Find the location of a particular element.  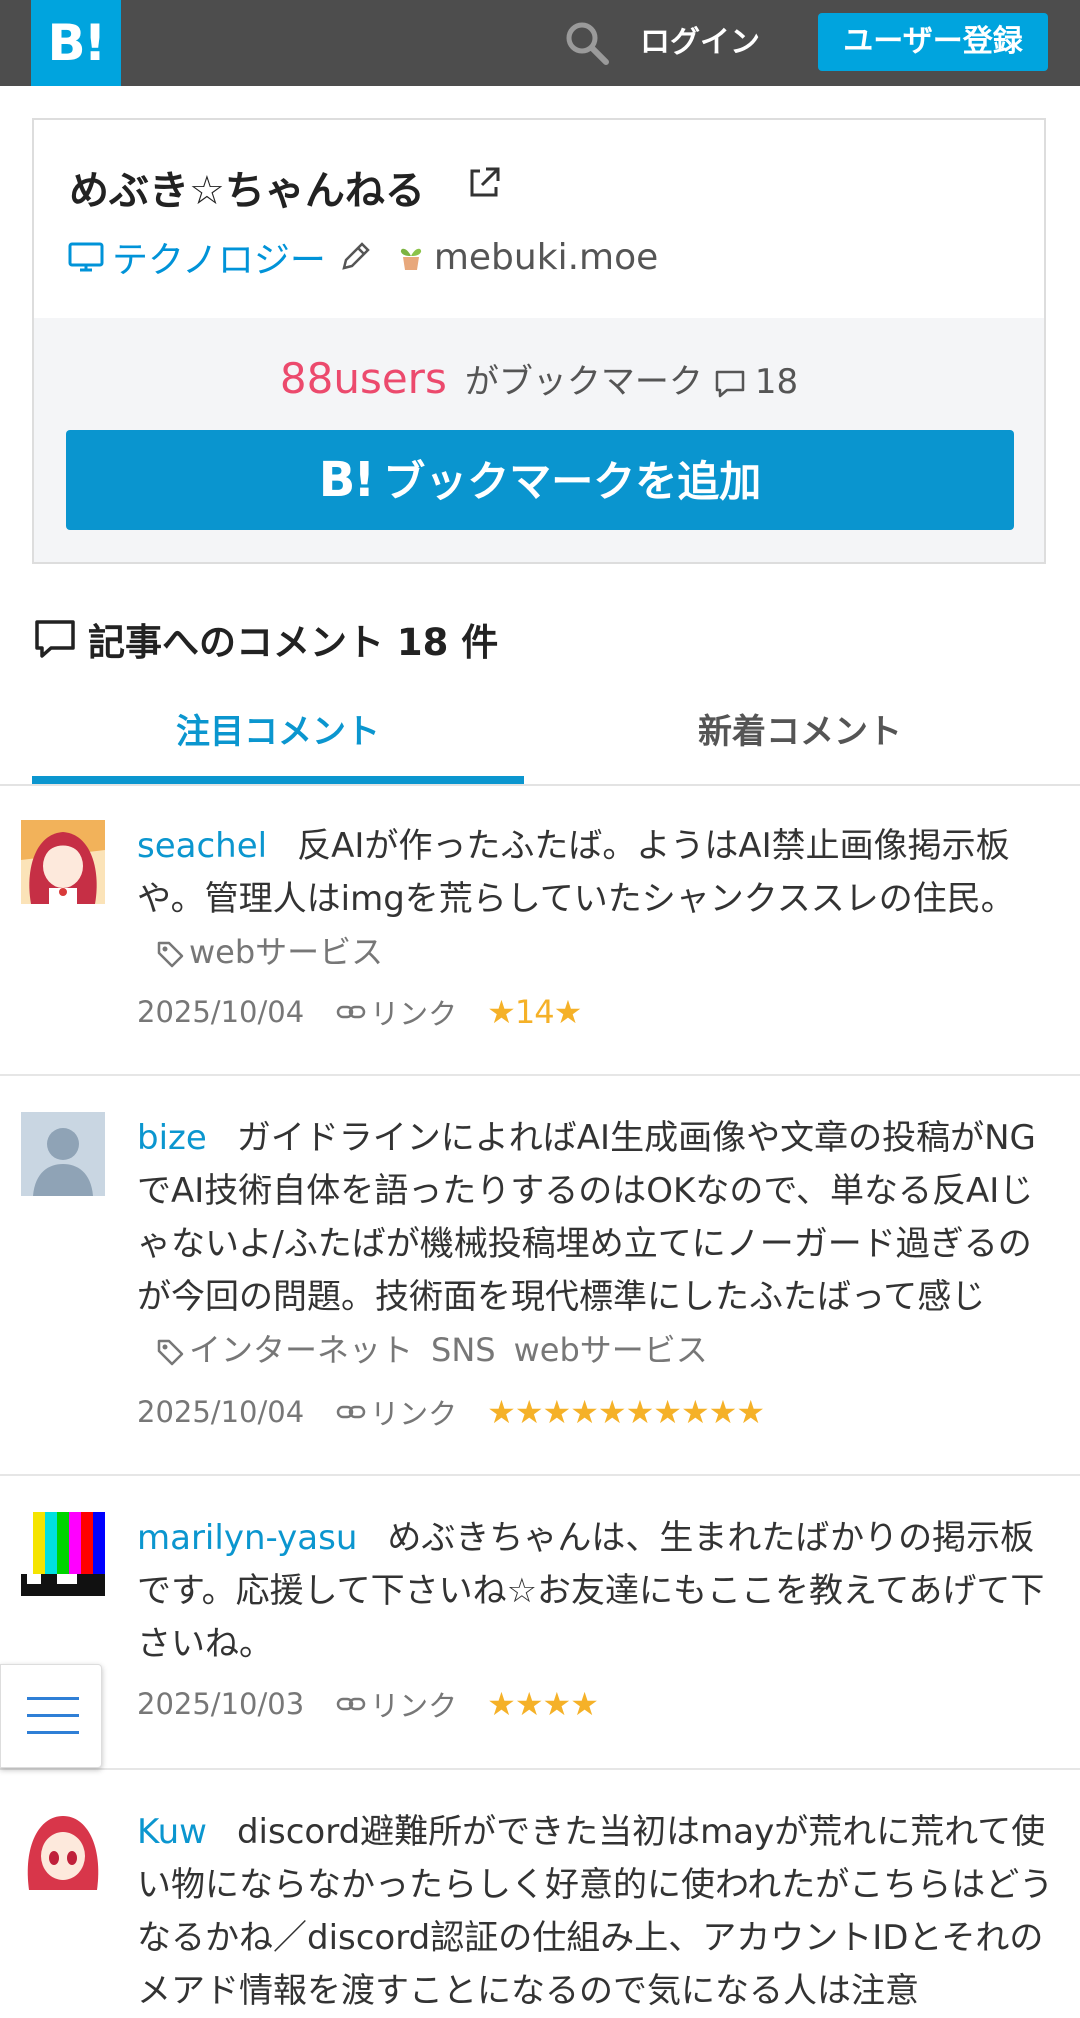

comment-tags: webサービス is located at coordinates (278, 952).